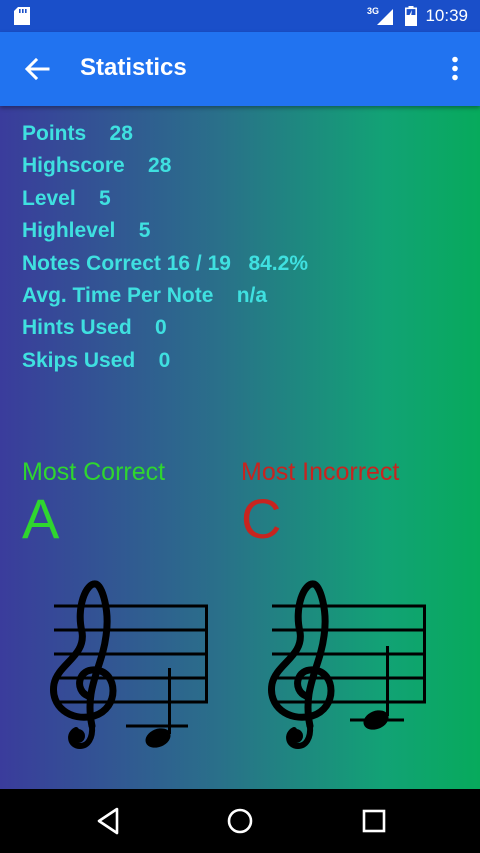 The width and height of the screenshot is (480, 853). Describe the element at coordinates (374, 821) in the screenshot. I see `recents-square-icon` at that location.